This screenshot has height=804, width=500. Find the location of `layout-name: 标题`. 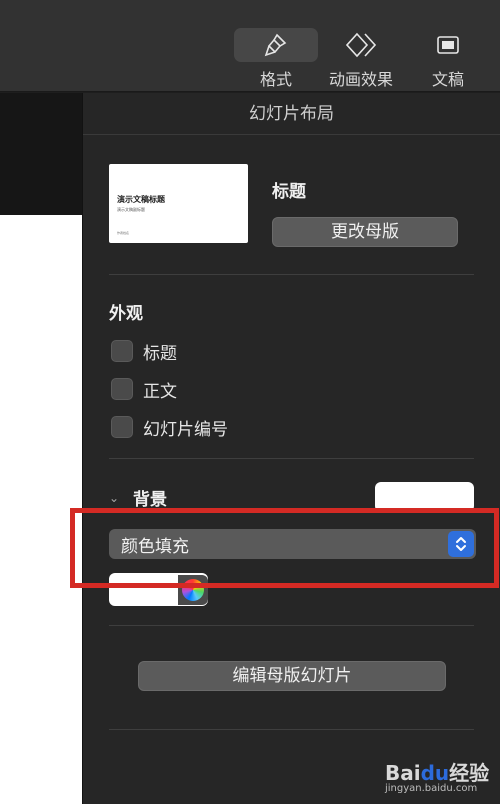

layout-name: 标题 is located at coordinates (289, 192).